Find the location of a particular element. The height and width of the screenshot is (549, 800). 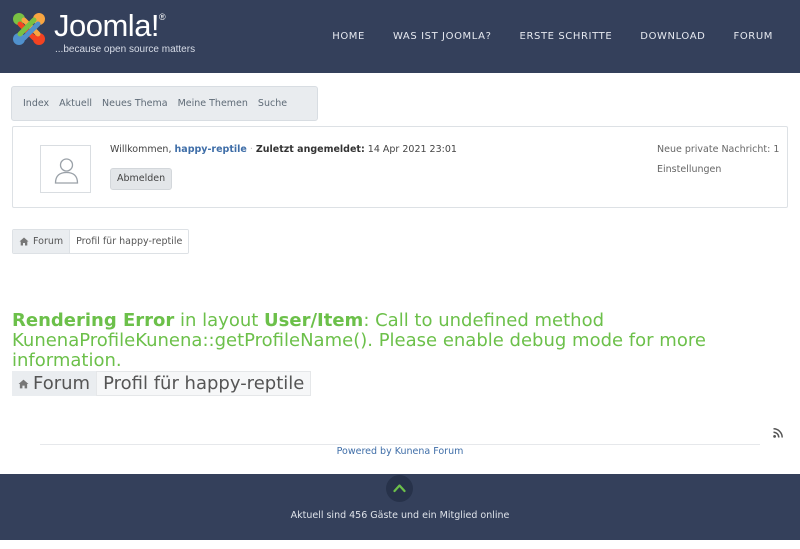

chevron-up-icon is located at coordinates (399, 488).